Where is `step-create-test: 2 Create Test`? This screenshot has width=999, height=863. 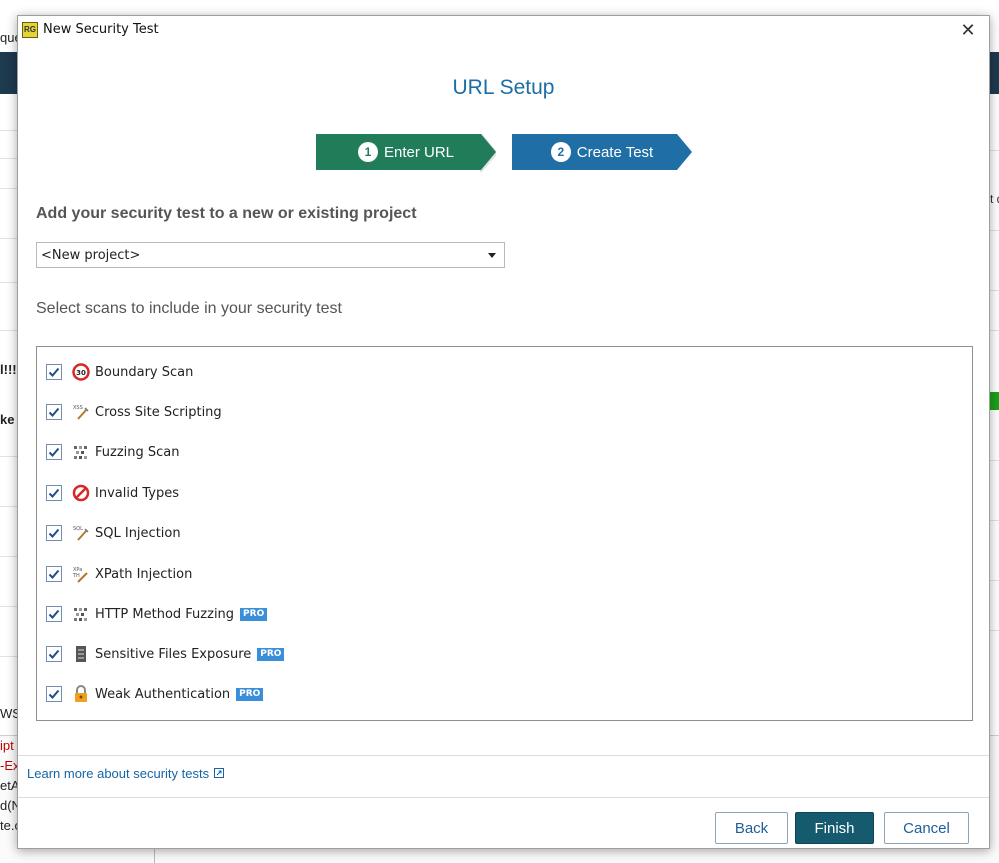
step-create-test: 2 Create Test is located at coordinates (602, 152).